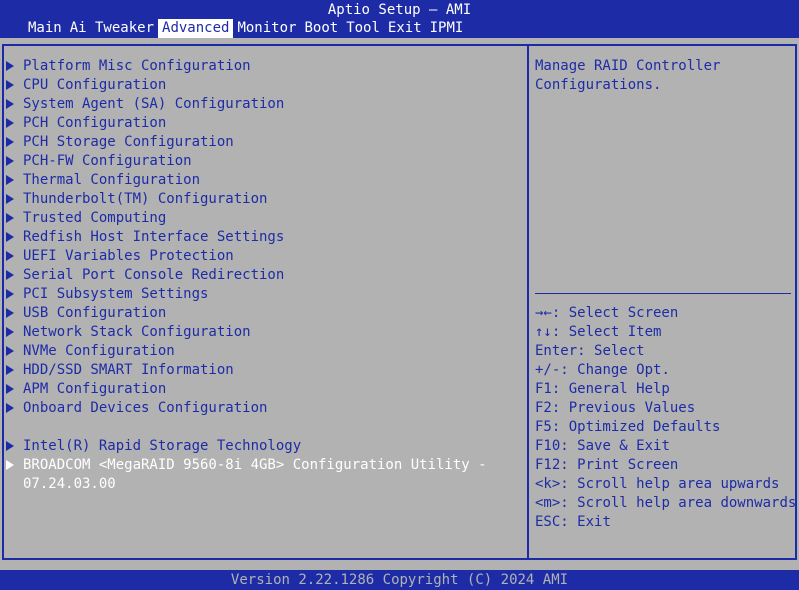 This screenshot has height=590, width=799. I want to click on key-help-key: ↑↓, so click(543, 332).